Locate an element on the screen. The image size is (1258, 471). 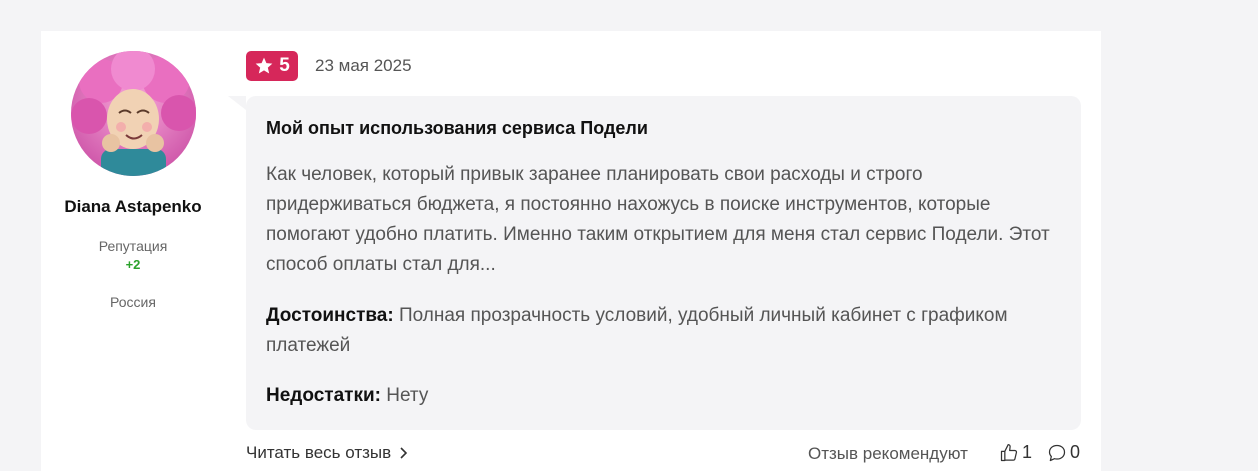
read-more-link: Читать весь отзыв is located at coordinates (327, 453).